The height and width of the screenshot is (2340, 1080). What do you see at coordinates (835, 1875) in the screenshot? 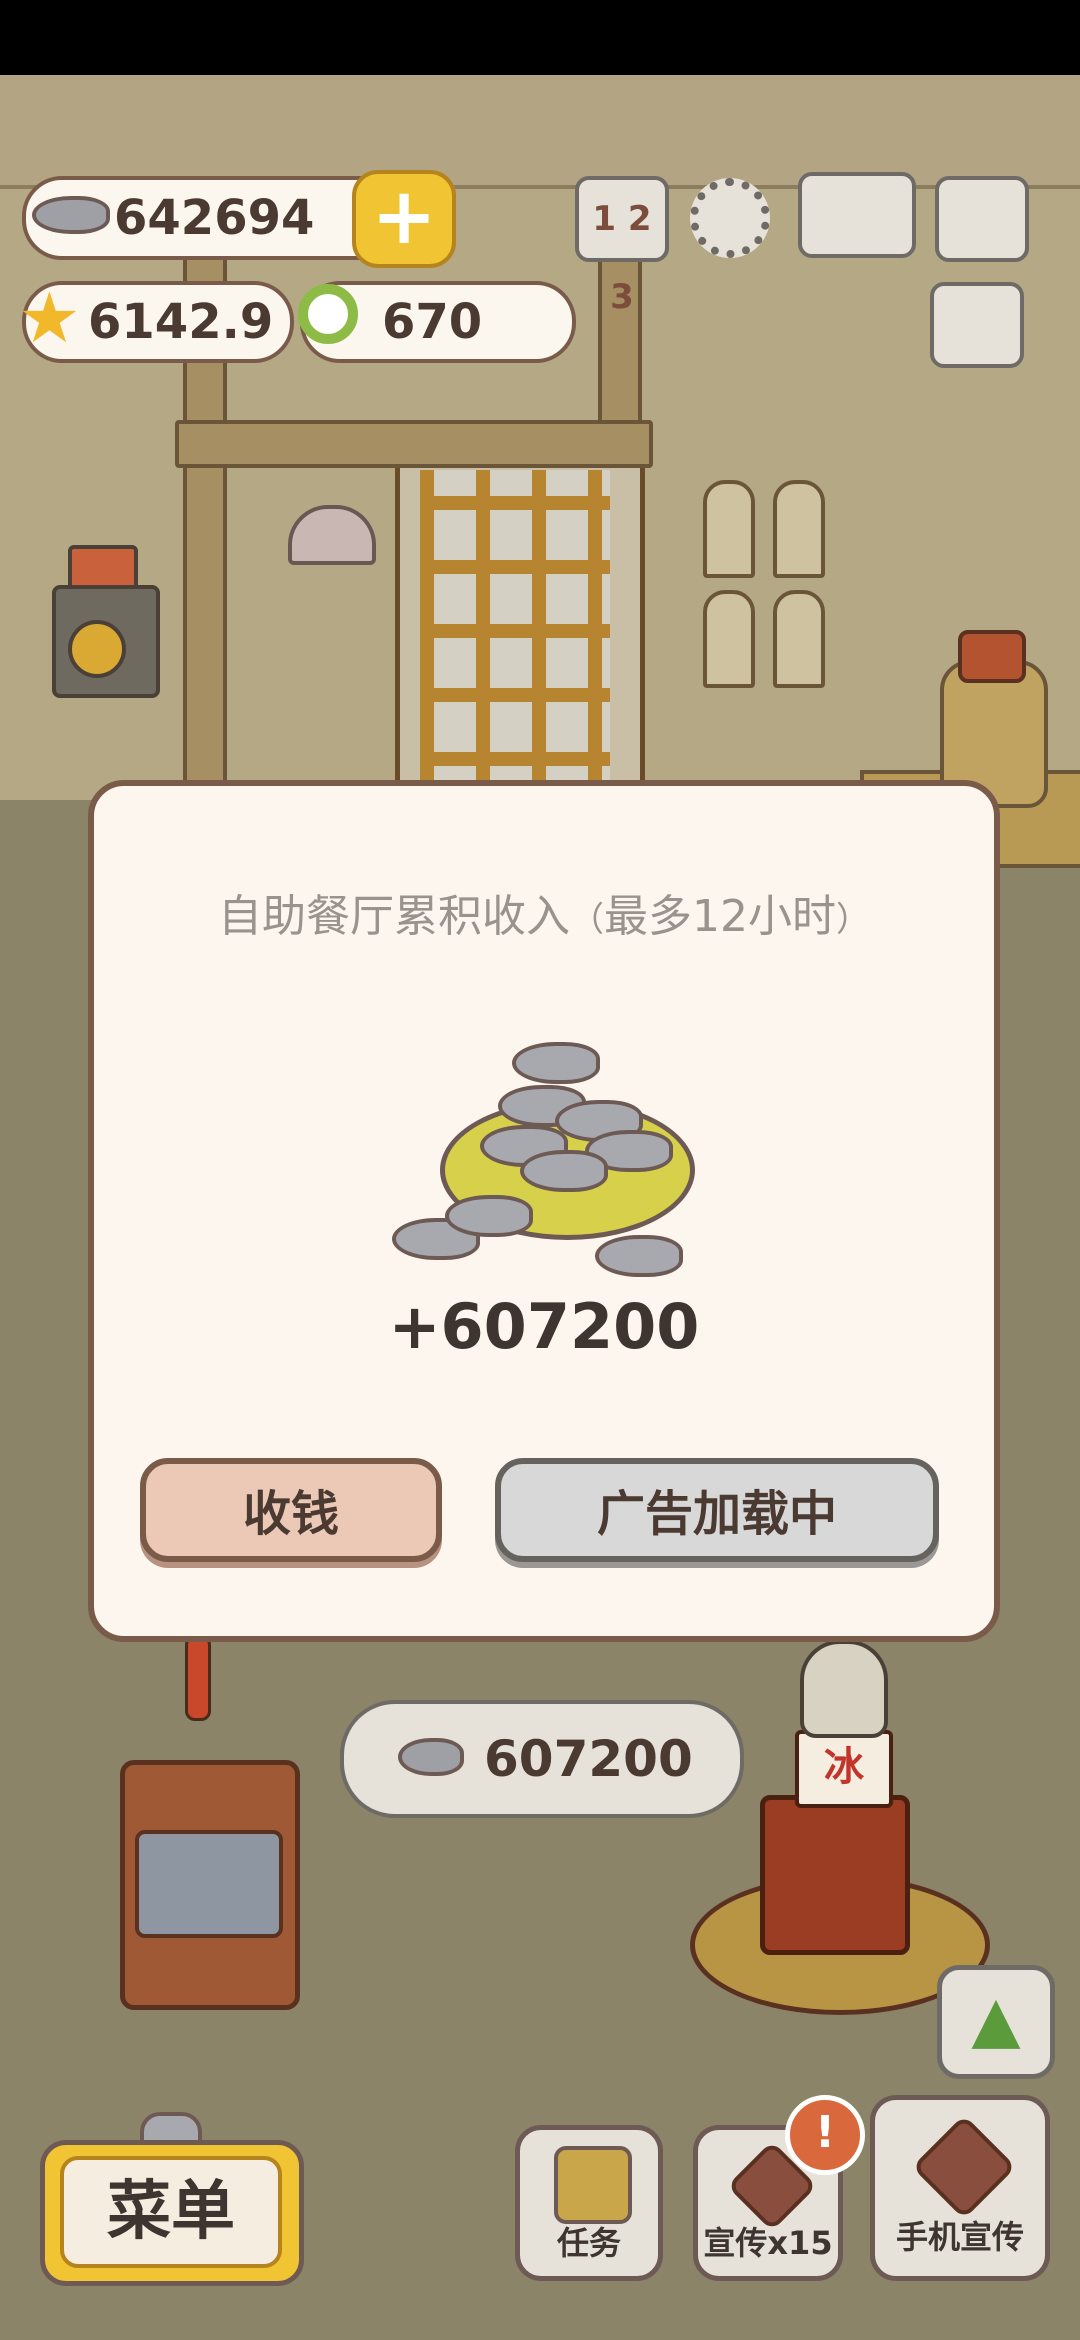
I see `shaved-ice-machine` at bounding box center [835, 1875].